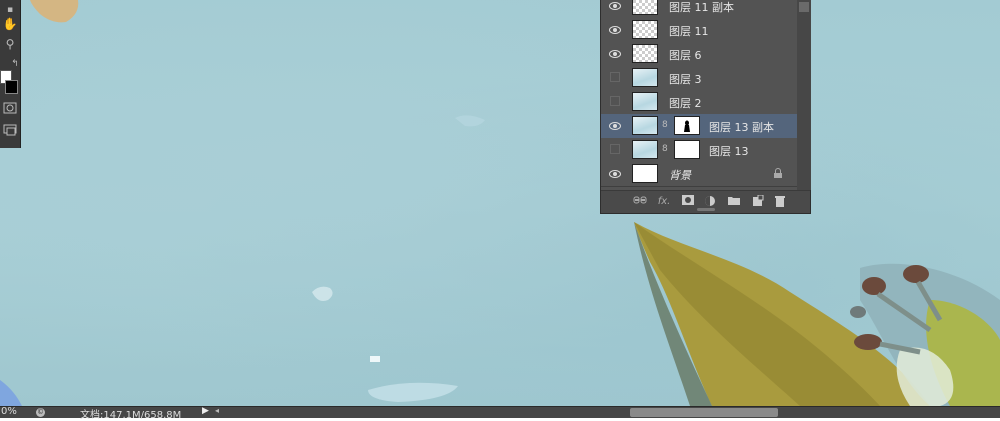  I want to click on layer-row: 图层 11, so click(699, 30).